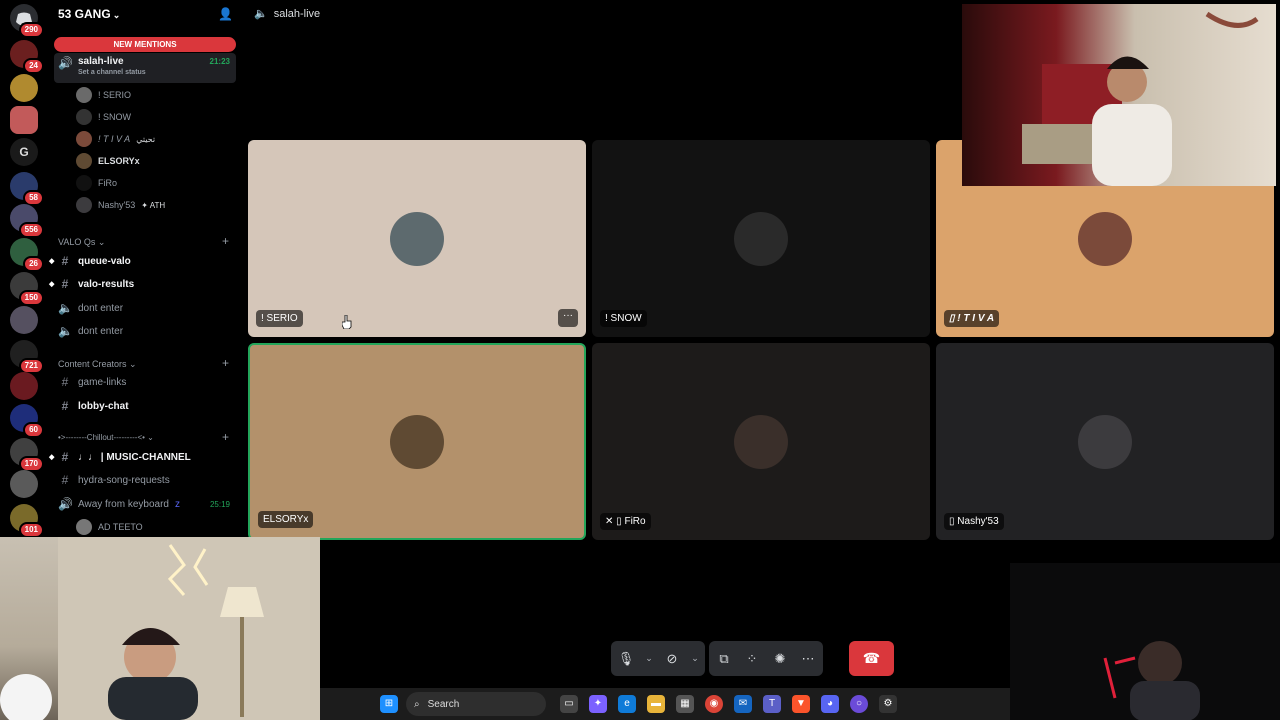 Image resolution: width=1280 pixels, height=720 pixels. I want to click on voice-channel-afk: 🔊 Away from keyboard z 25:19, so click(145, 504).